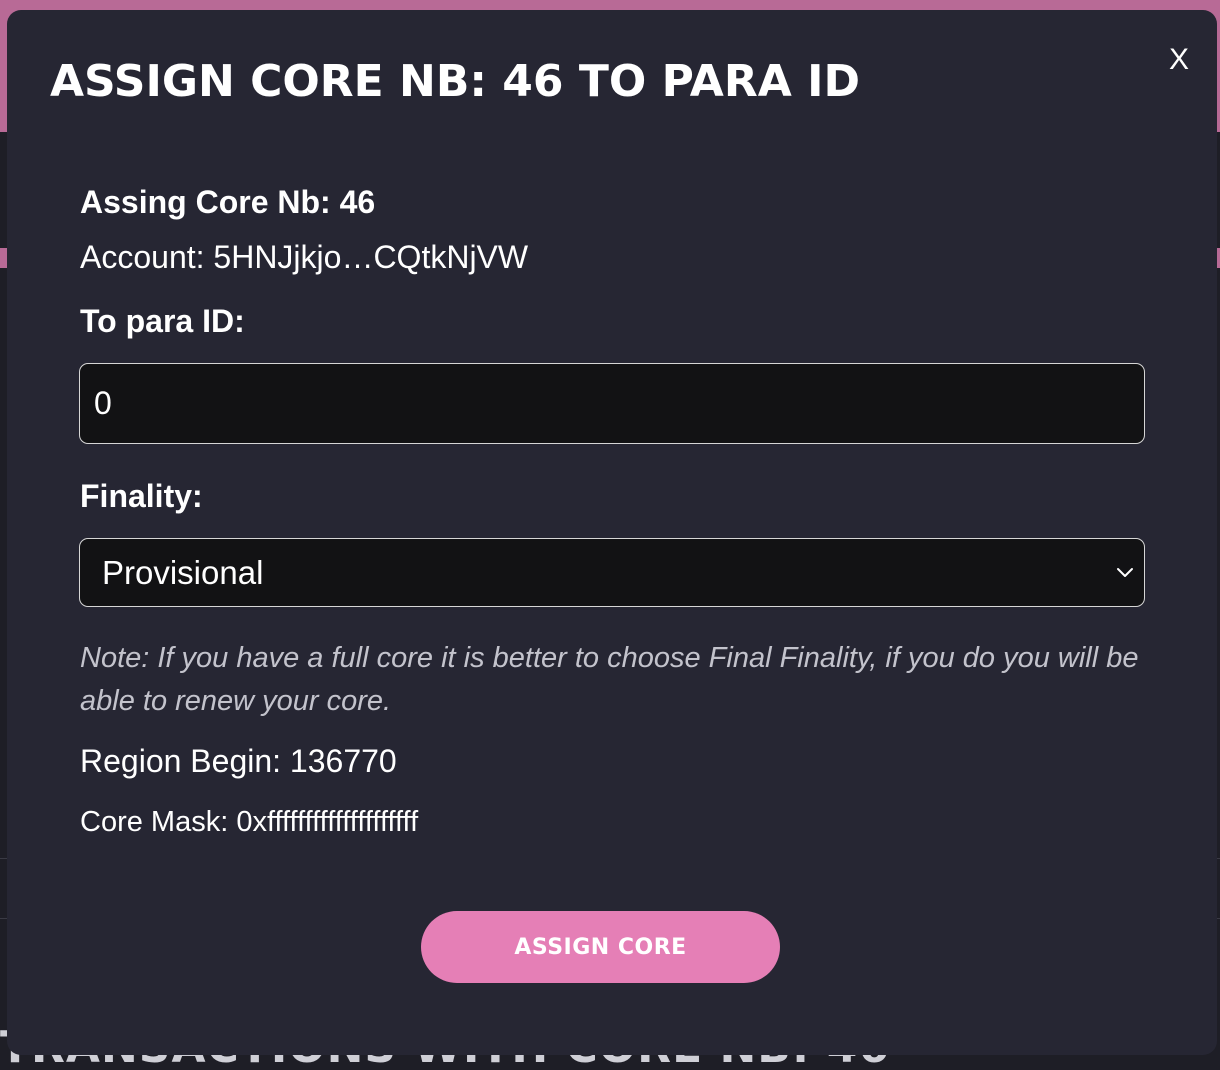 Image resolution: width=1220 pixels, height=1070 pixels. Describe the element at coordinates (612, 572) in the screenshot. I see `finality-select: Provisional` at that location.